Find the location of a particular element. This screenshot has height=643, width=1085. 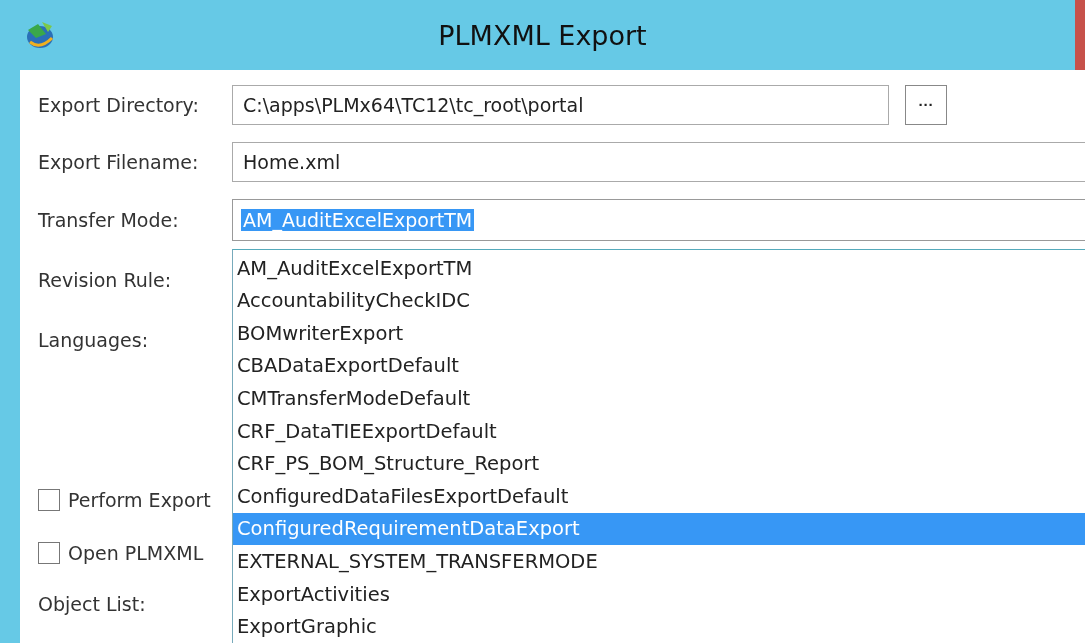

field-label: Export Directory: is located at coordinates (118, 104).